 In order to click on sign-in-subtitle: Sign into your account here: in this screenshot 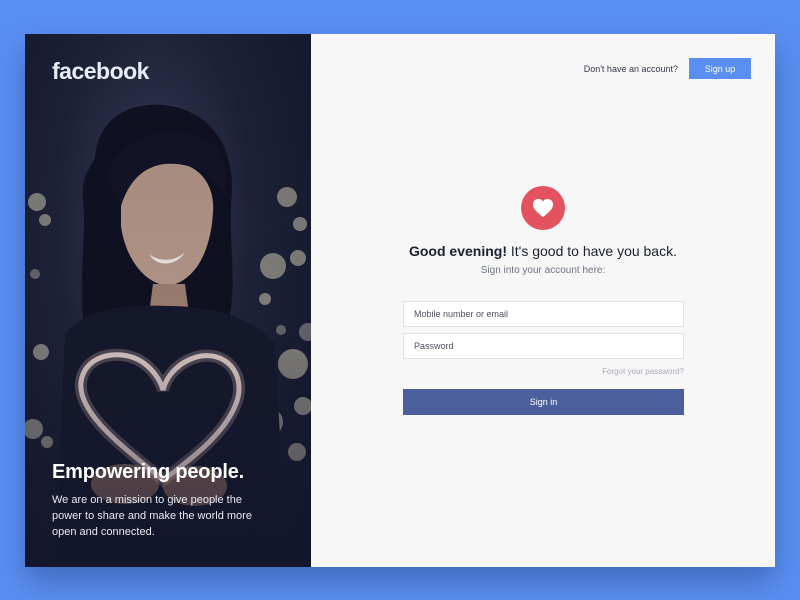, I will do `click(543, 270)`.